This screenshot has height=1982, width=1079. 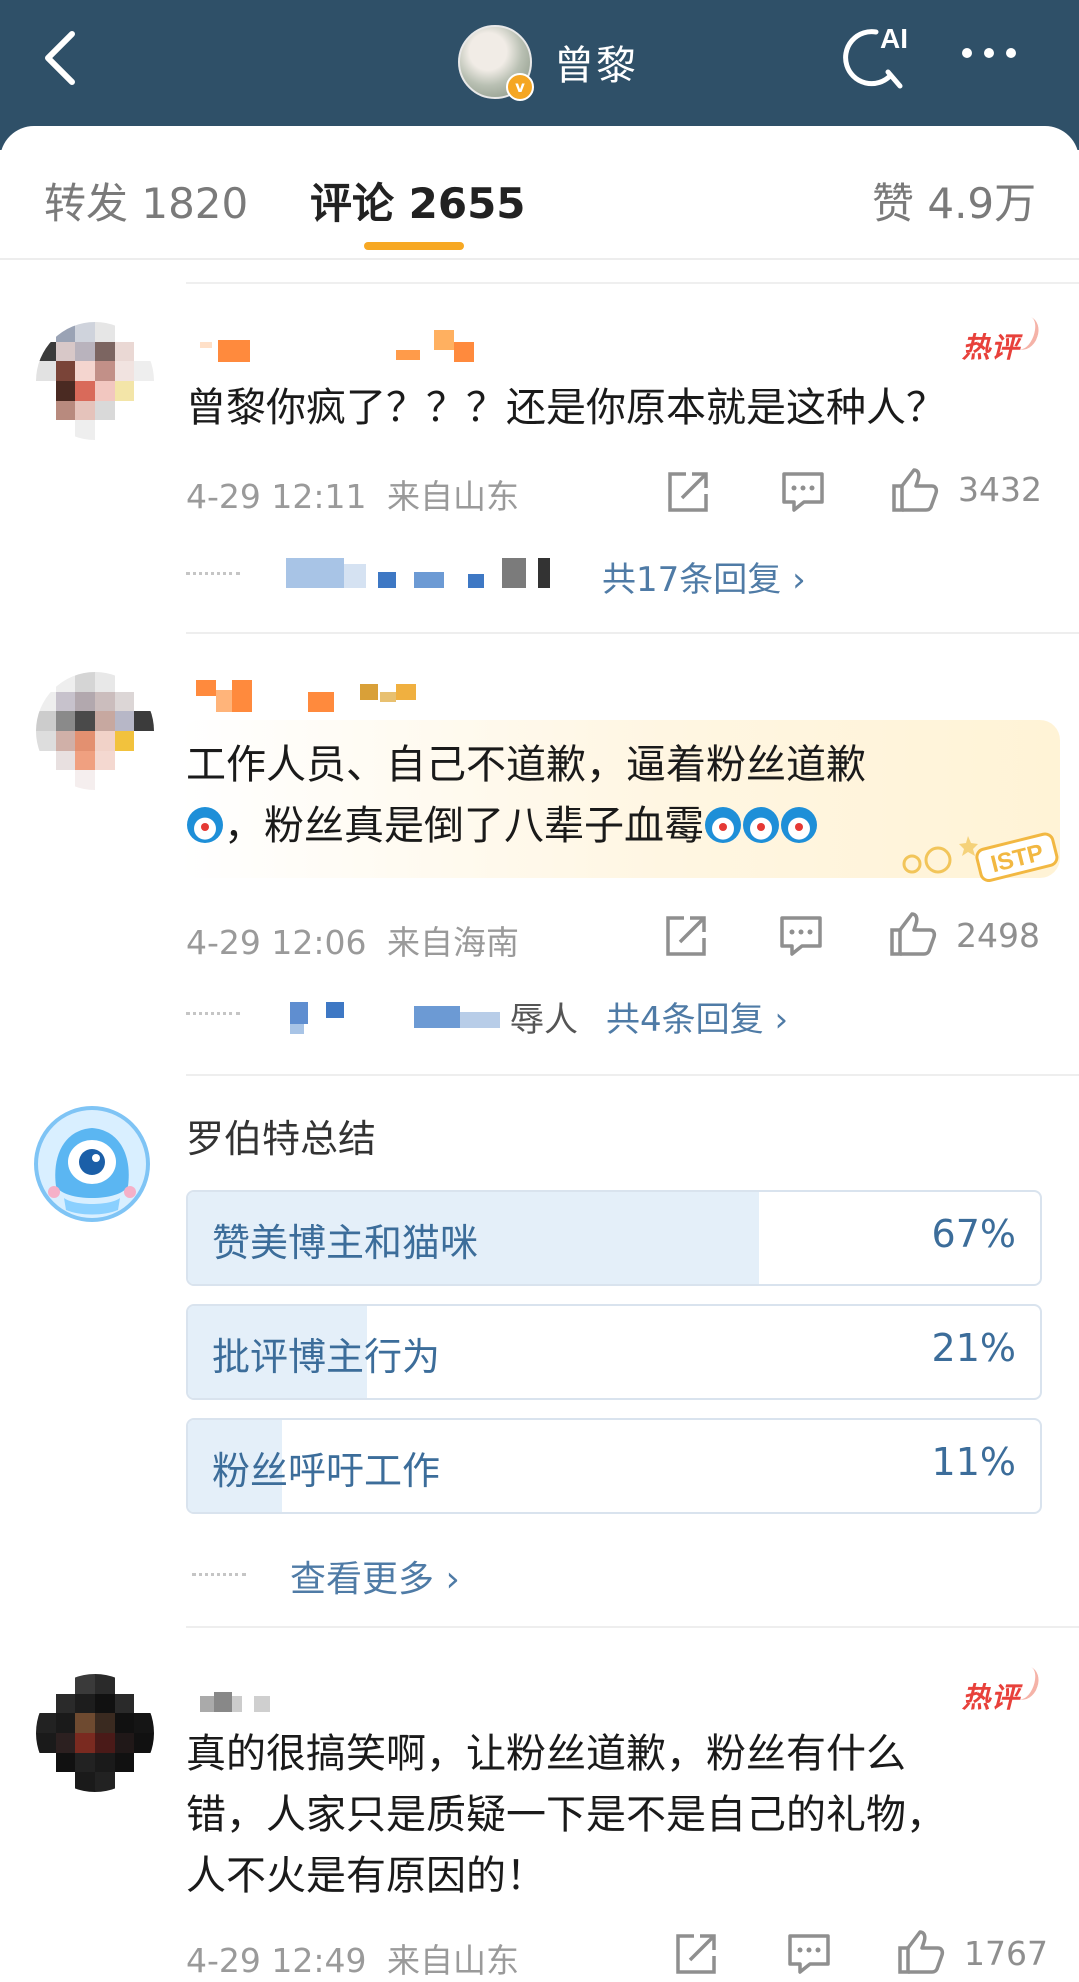 I want to click on comment-text-line: ，粉丝真是倒了八辈子血霉, so click(x=464, y=826).